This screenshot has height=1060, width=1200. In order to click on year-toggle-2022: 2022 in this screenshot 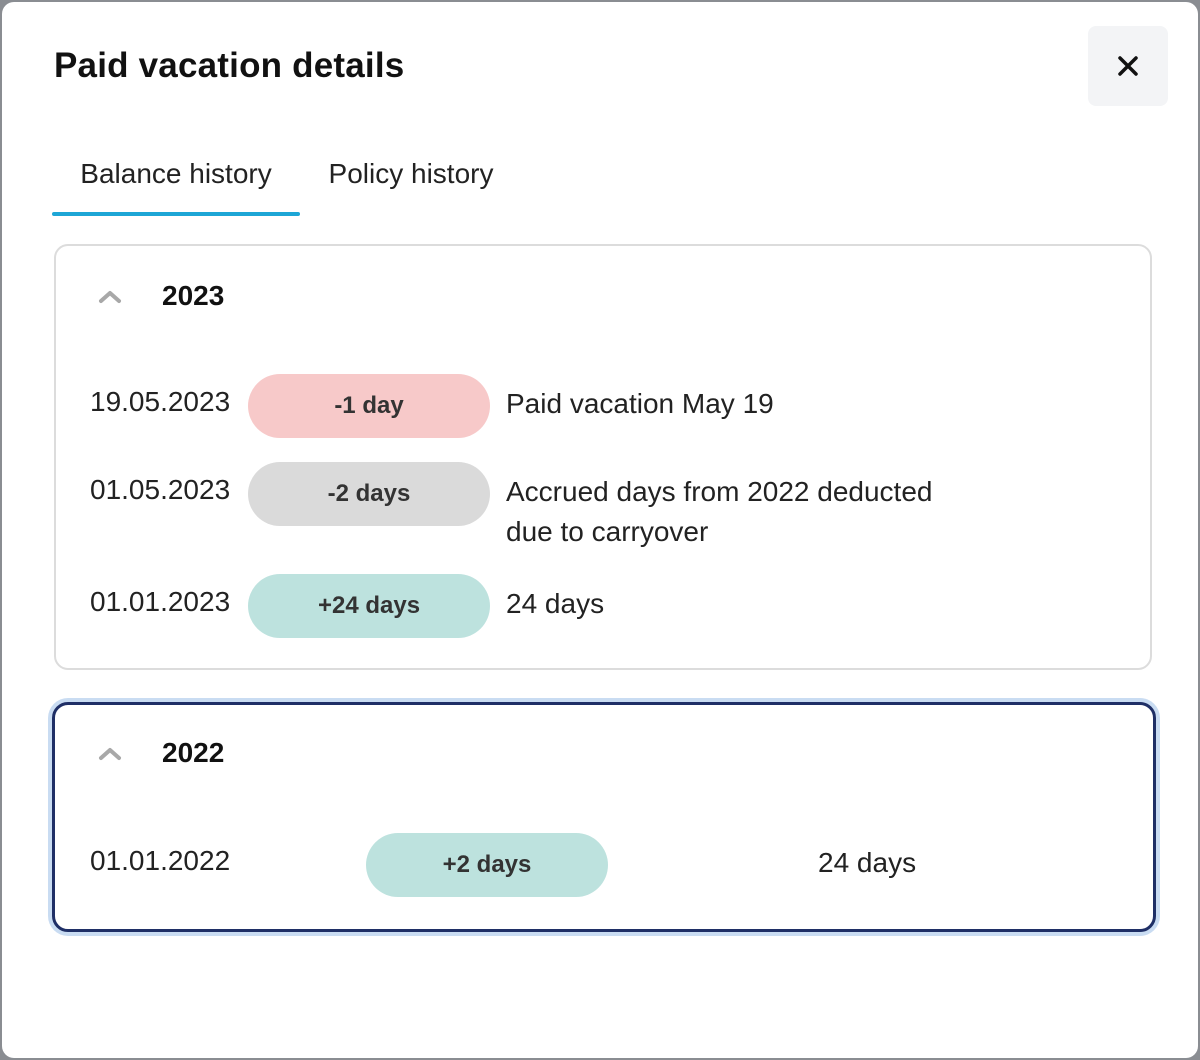, I will do `click(158, 753)`.